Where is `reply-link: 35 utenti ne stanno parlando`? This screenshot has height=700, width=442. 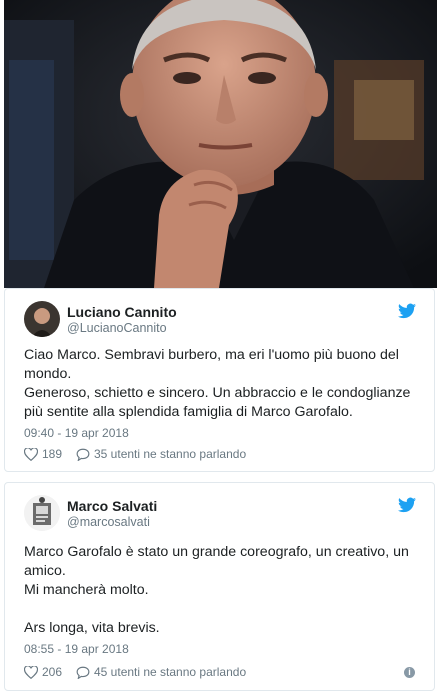
reply-link: 35 utenti ne stanno parlando is located at coordinates (161, 454).